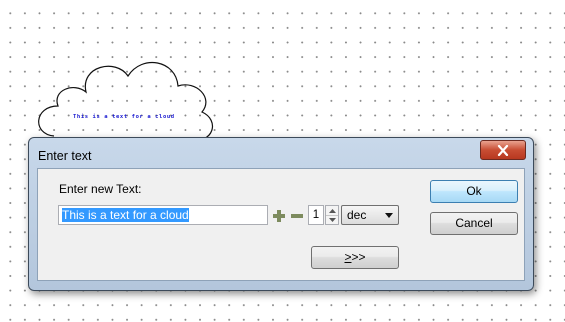 The image size is (565, 322). I want to click on count-input: 1, so click(316, 215).